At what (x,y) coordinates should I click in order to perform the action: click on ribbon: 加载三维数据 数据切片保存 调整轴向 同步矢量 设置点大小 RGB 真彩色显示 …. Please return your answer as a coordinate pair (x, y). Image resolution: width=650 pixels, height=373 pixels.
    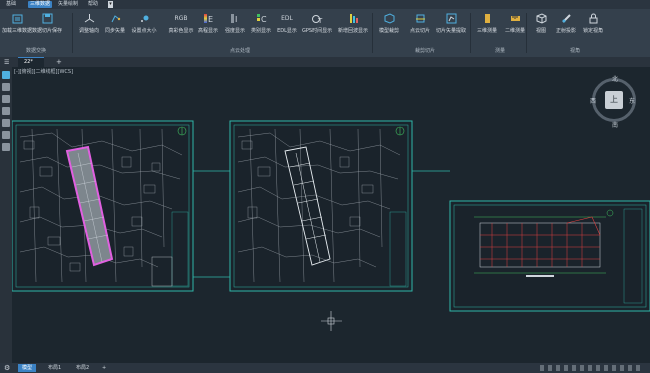
    Looking at the image, I should click on (325, 33).